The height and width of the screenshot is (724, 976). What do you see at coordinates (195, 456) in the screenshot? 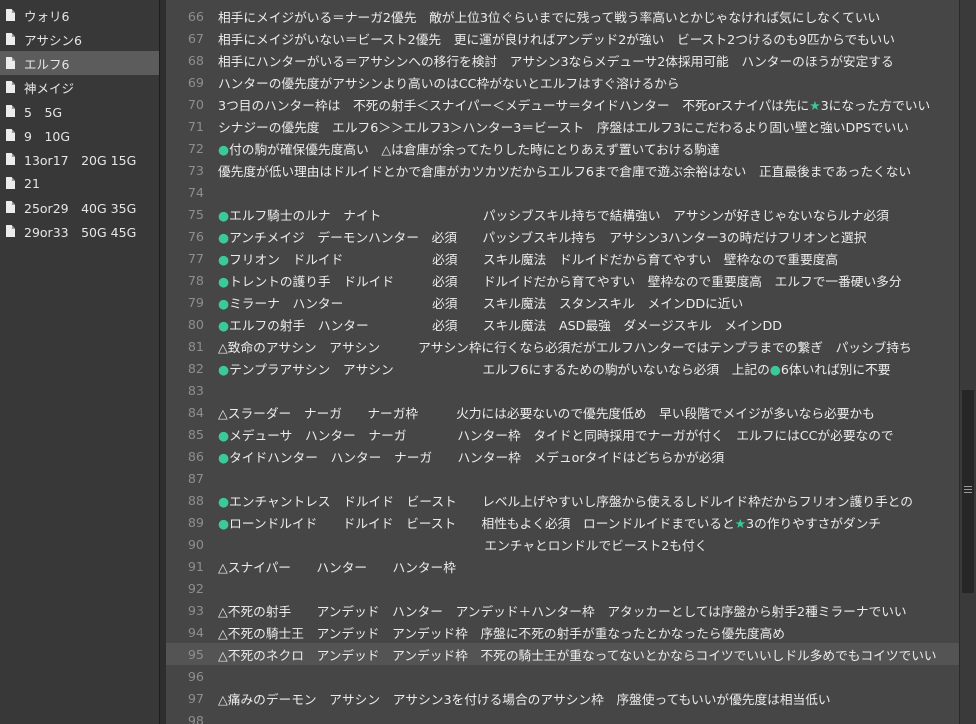
I see `line-number: 86` at bounding box center [195, 456].